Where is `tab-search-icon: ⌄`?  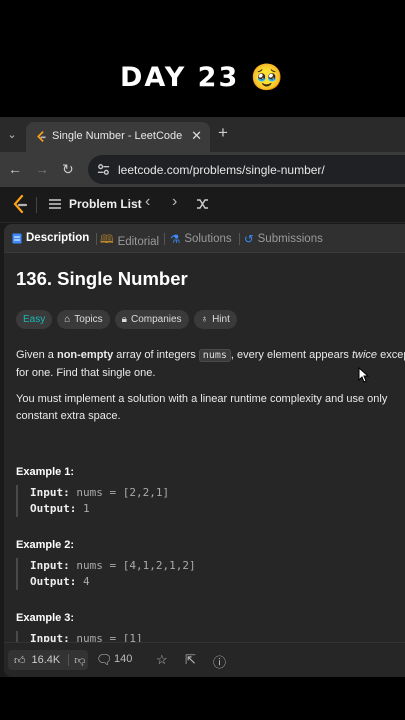
tab-search-icon: ⌄ is located at coordinates (12, 134).